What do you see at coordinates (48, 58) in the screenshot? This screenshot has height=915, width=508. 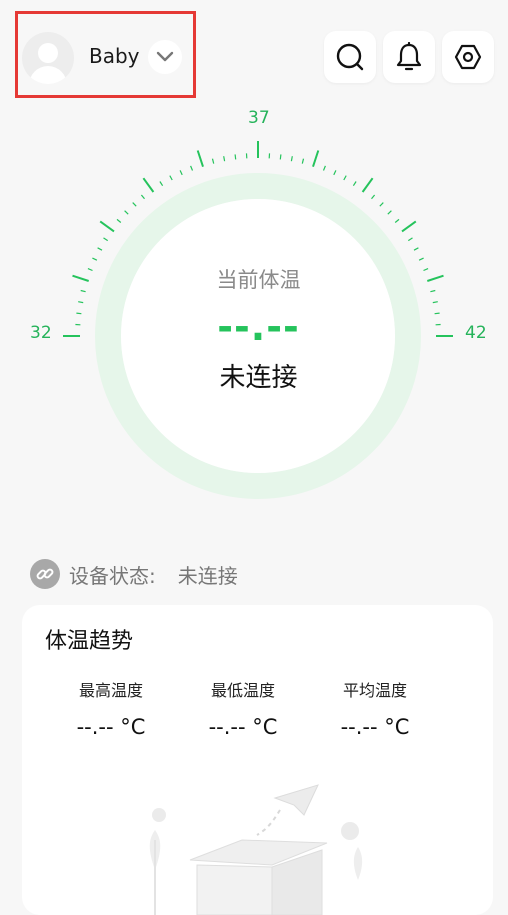 I see `avatar` at bounding box center [48, 58].